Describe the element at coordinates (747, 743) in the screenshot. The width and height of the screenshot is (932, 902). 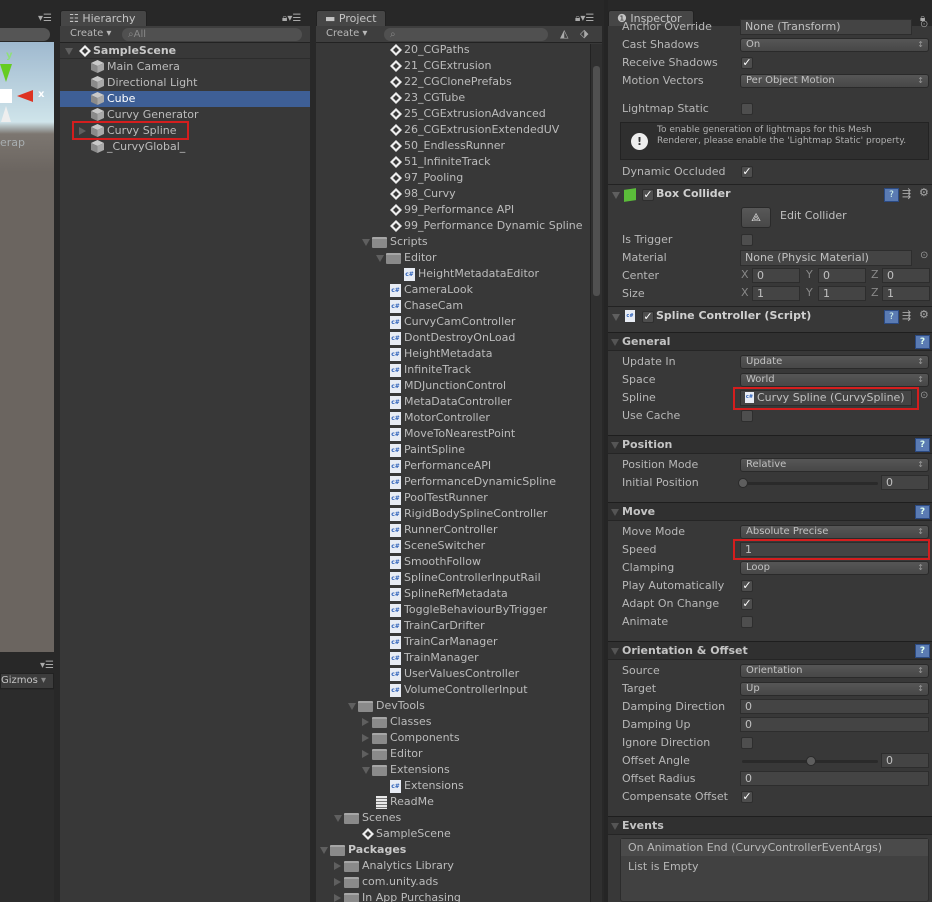
I see `ignore-direction-checkbox` at that location.